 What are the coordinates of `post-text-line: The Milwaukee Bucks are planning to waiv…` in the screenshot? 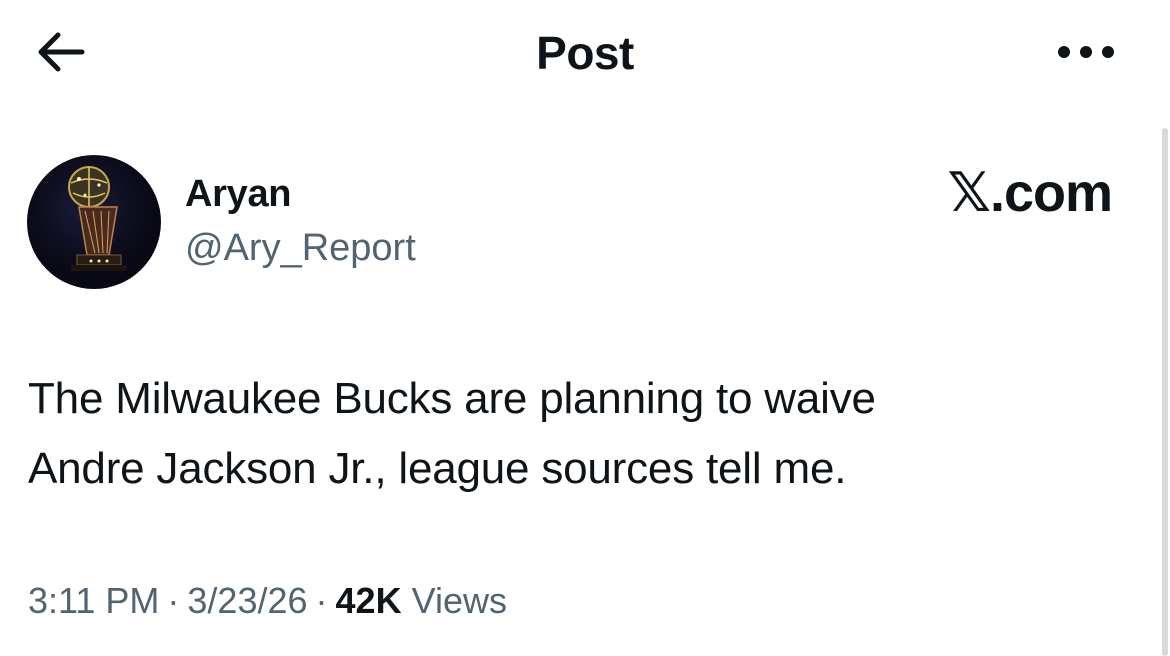 It's located at (452, 398).